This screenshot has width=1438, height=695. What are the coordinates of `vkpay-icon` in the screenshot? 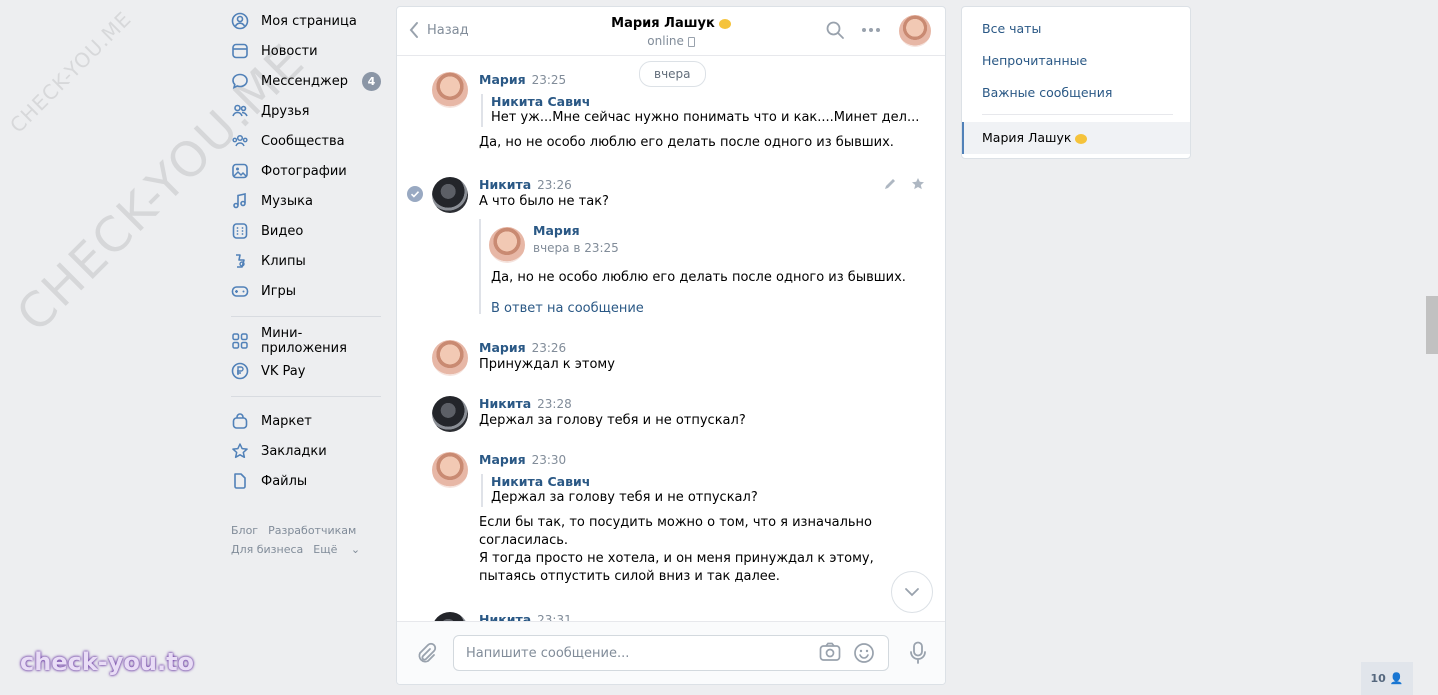 It's located at (240, 371).